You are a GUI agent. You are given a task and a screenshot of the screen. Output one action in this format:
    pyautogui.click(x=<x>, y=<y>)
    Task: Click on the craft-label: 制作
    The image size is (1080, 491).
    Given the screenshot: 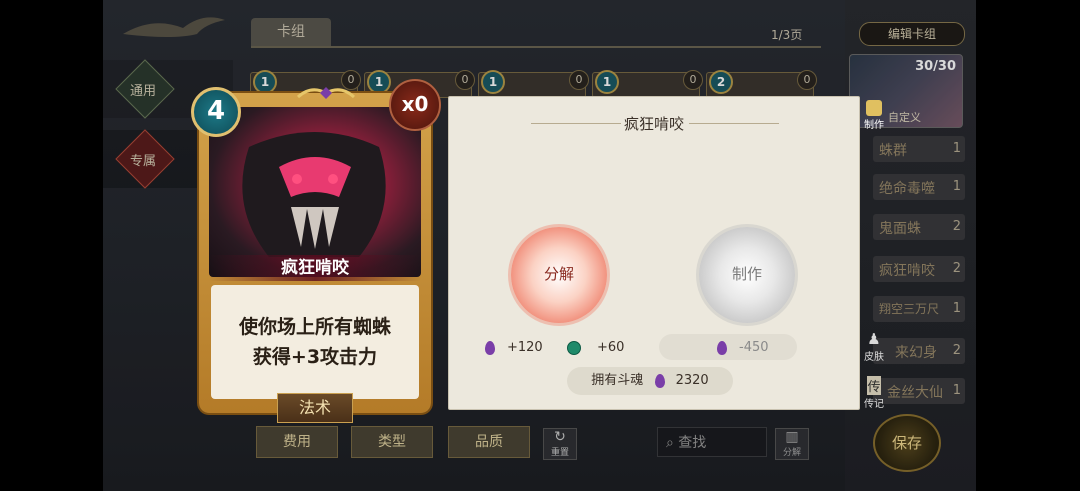 What is the action you would take?
    pyautogui.click(x=746, y=274)
    